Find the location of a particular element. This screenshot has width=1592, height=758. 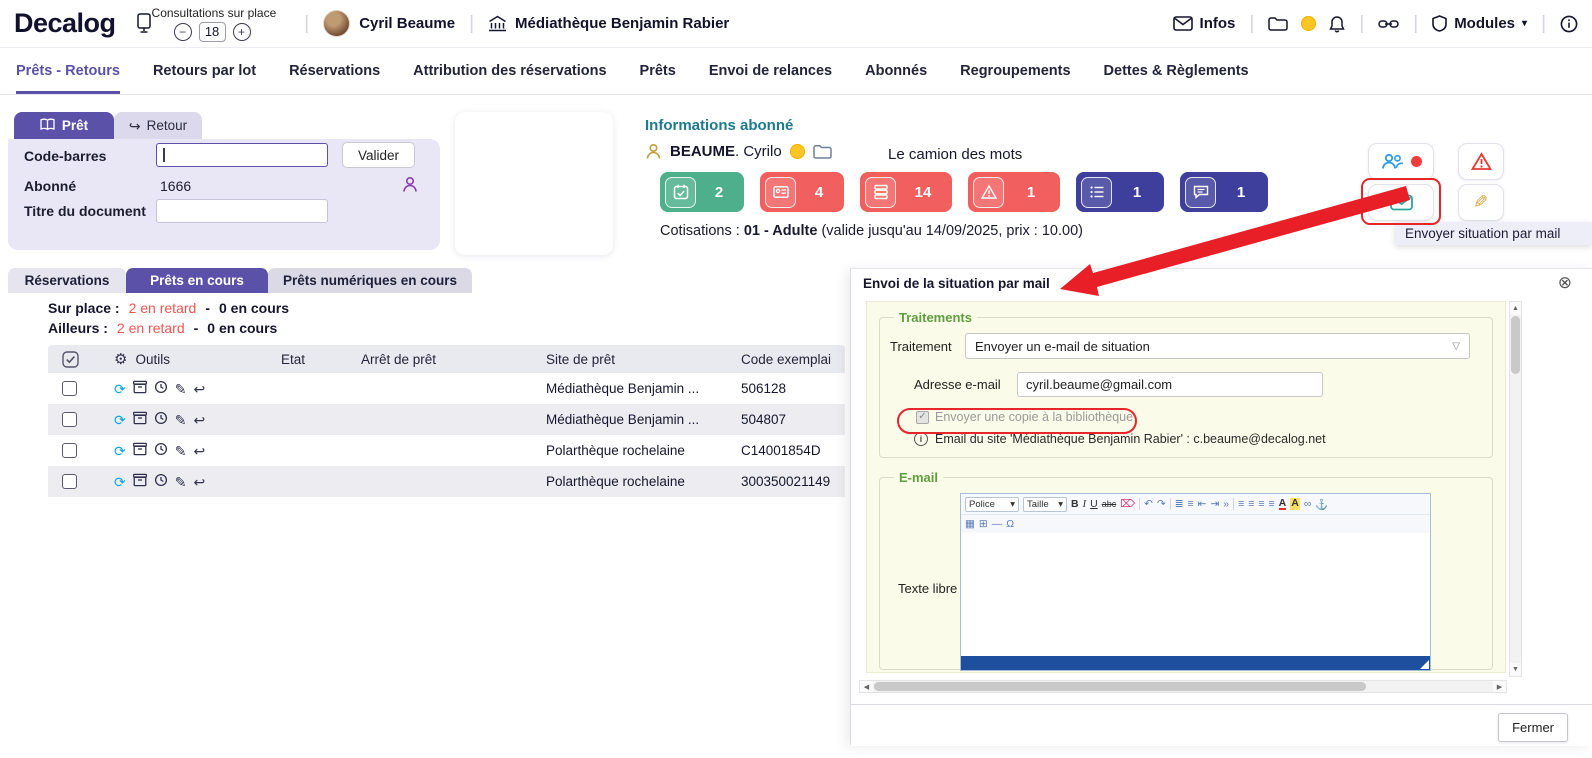

select-all-checkbox is located at coordinates (81, 359).